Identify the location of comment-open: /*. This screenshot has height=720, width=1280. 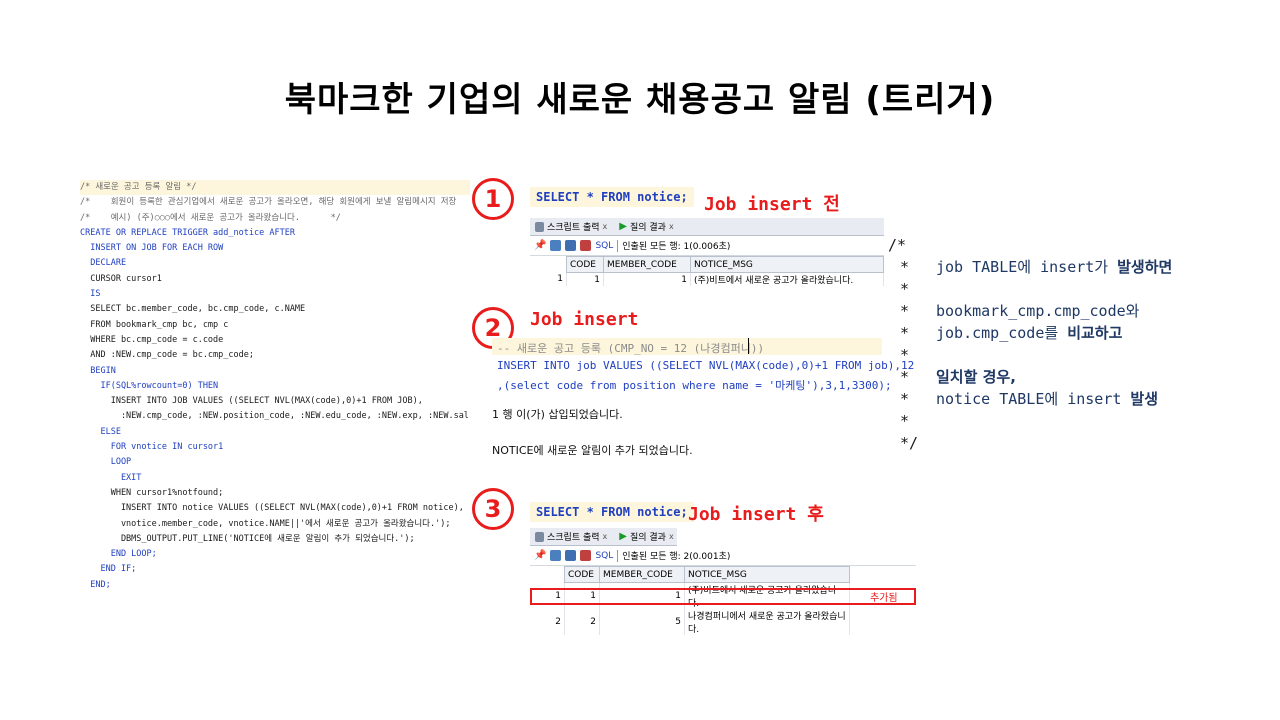
(897, 245).